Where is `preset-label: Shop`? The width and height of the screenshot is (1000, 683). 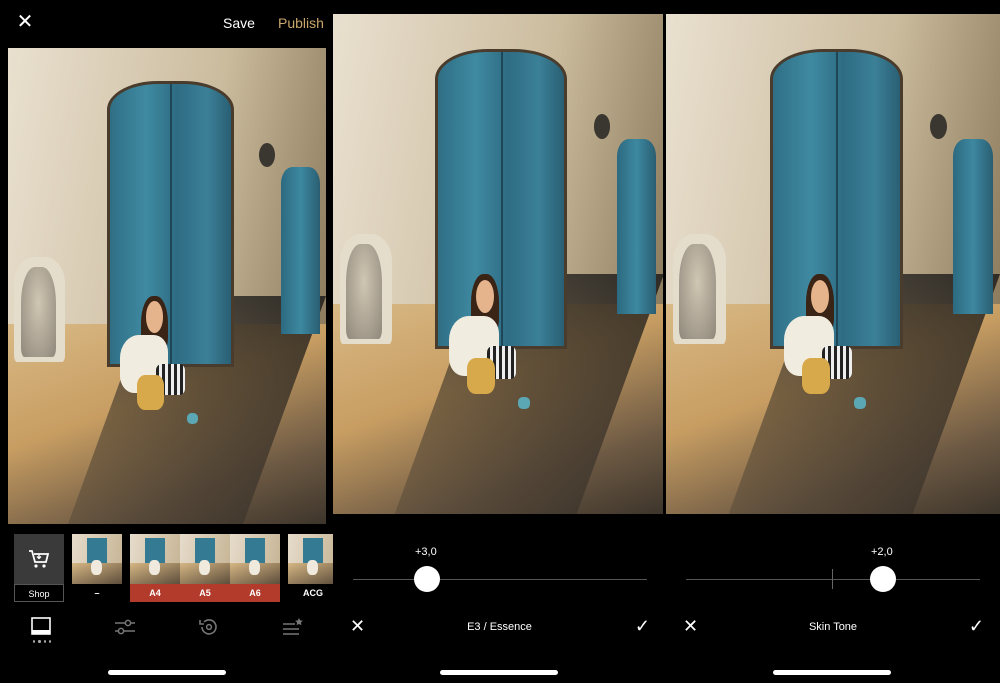
preset-label: Shop is located at coordinates (39, 593).